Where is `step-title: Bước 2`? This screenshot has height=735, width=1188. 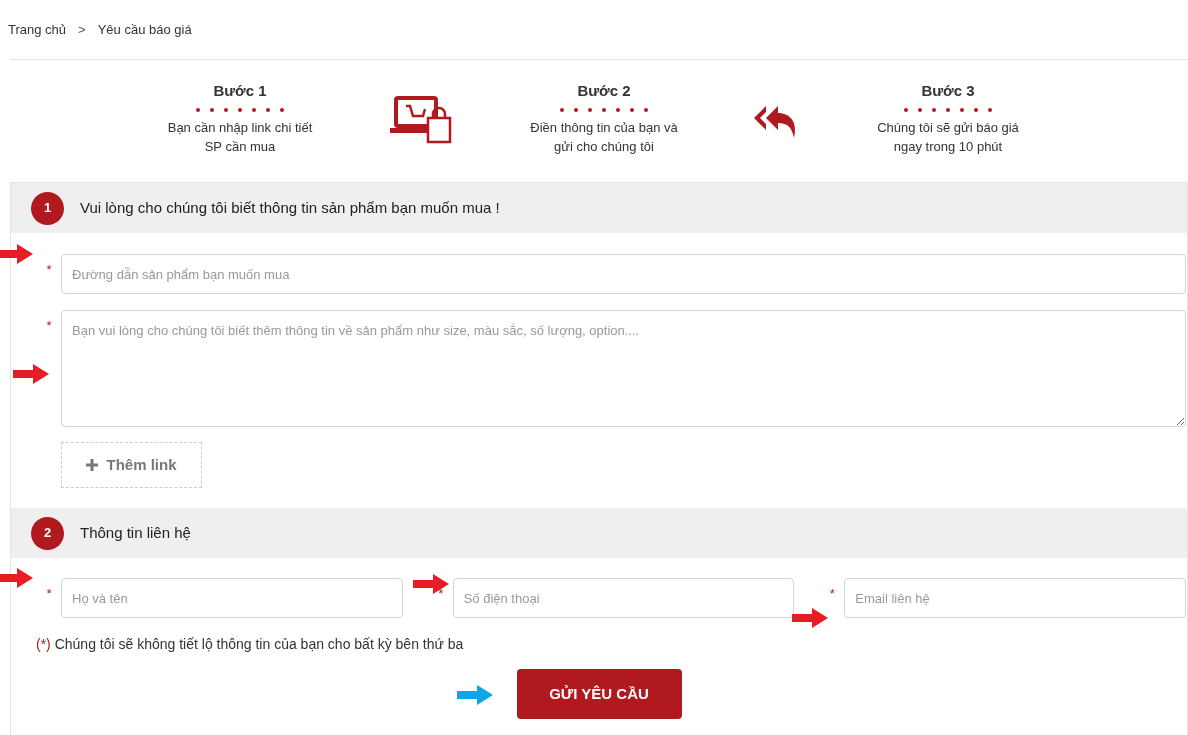
step-title: Bước 2 is located at coordinates (604, 90).